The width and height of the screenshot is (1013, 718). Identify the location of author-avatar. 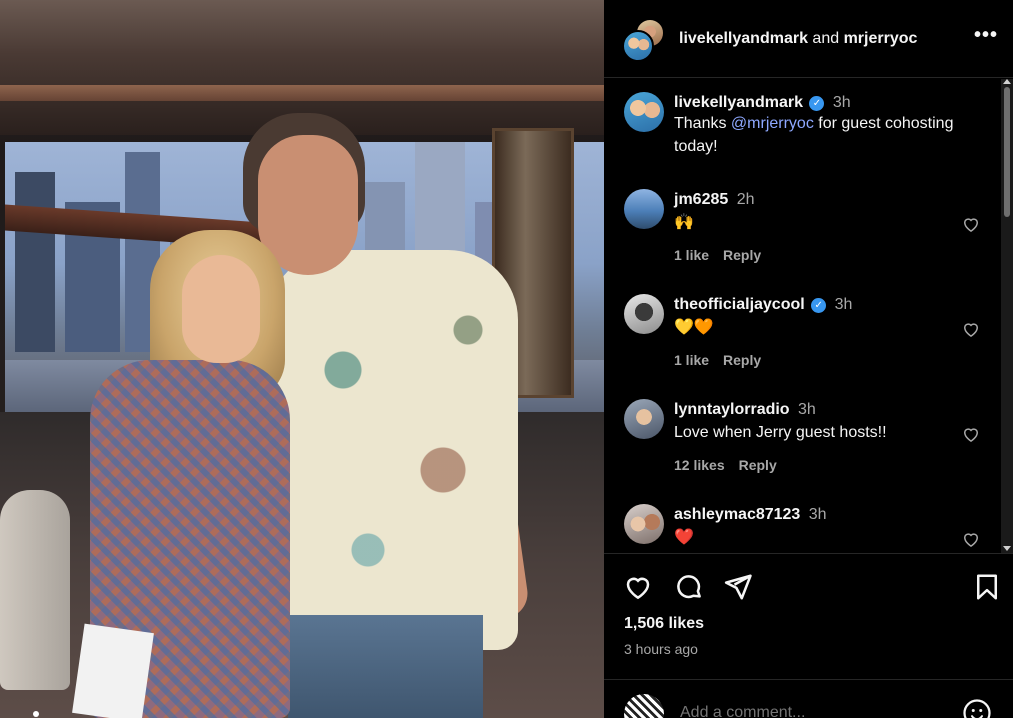
(638, 46).